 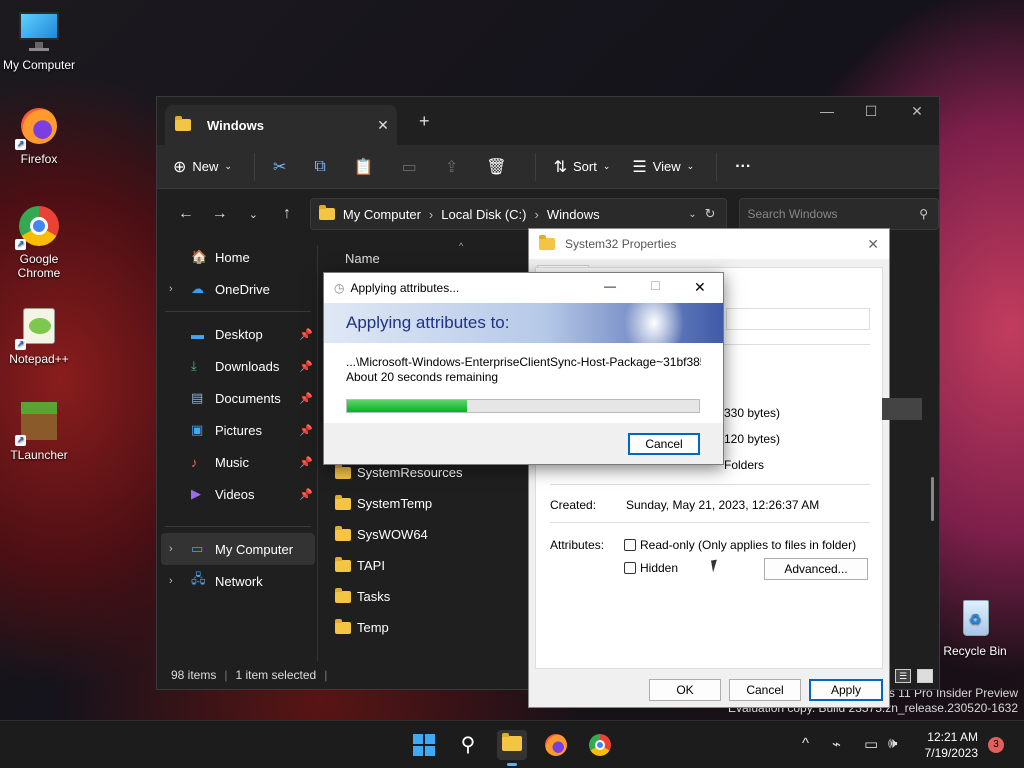 I want to click on scrollbar, so click(x=932, y=499).